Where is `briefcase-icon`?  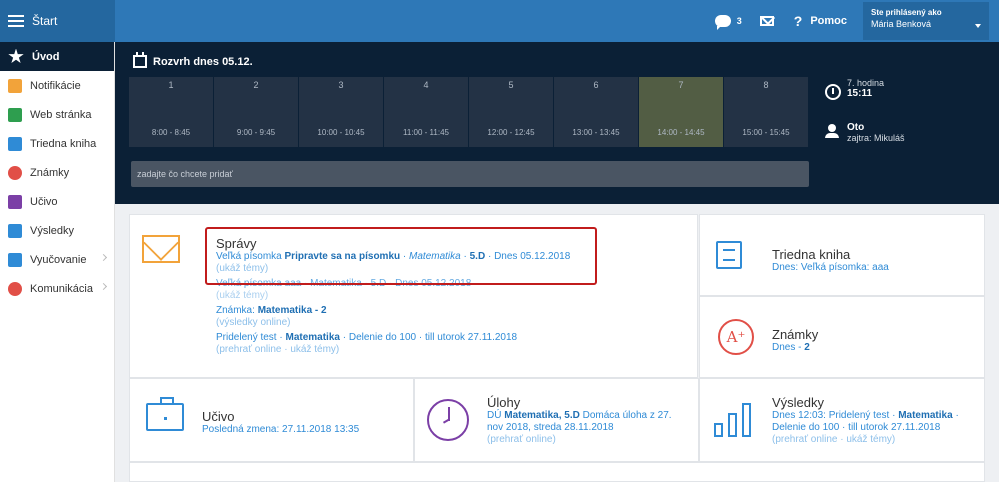 briefcase-icon is located at coordinates (165, 414).